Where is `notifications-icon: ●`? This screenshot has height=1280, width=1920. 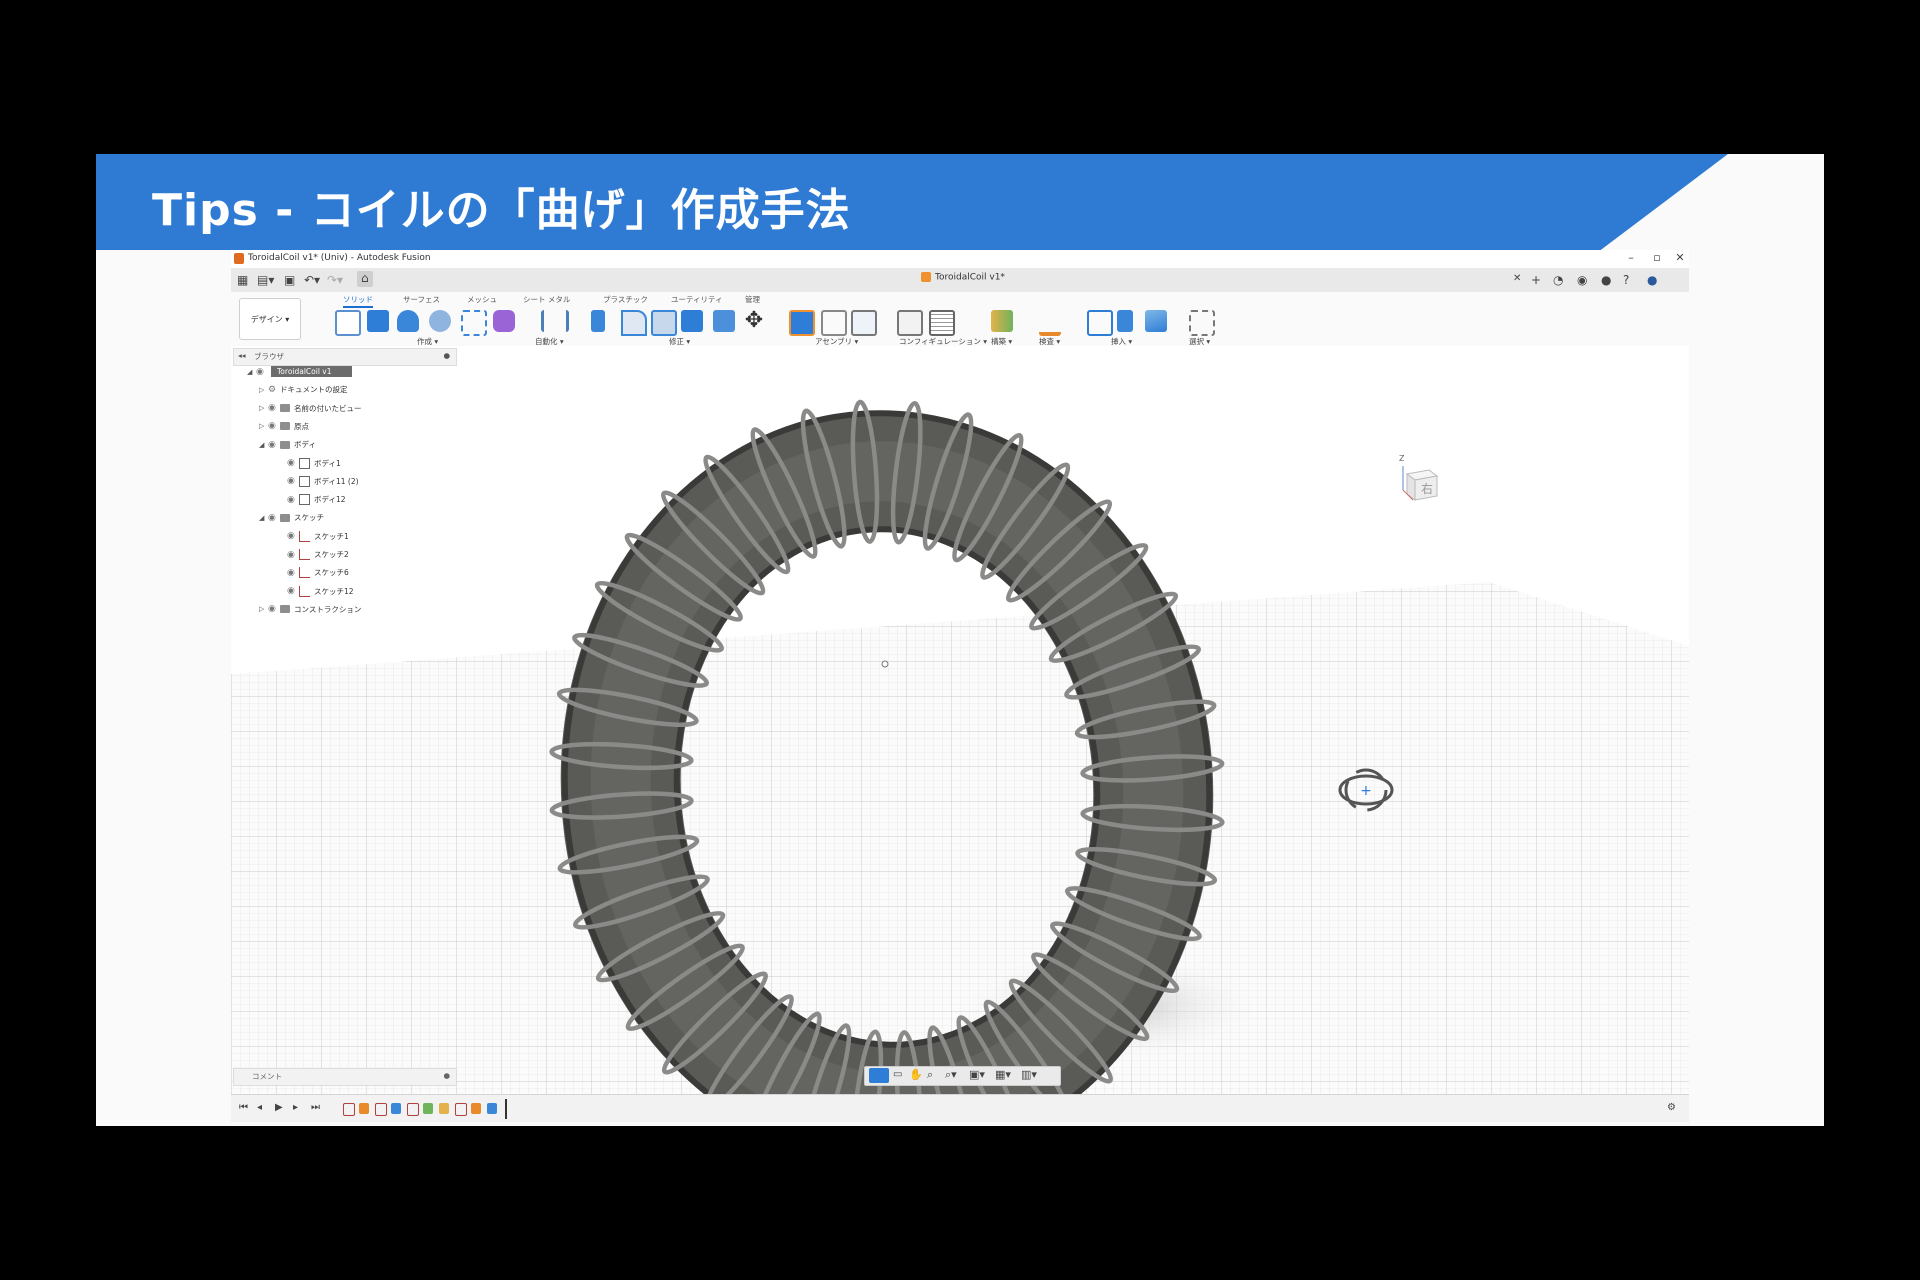
notifications-icon: ● is located at coordinates (1606, 280).